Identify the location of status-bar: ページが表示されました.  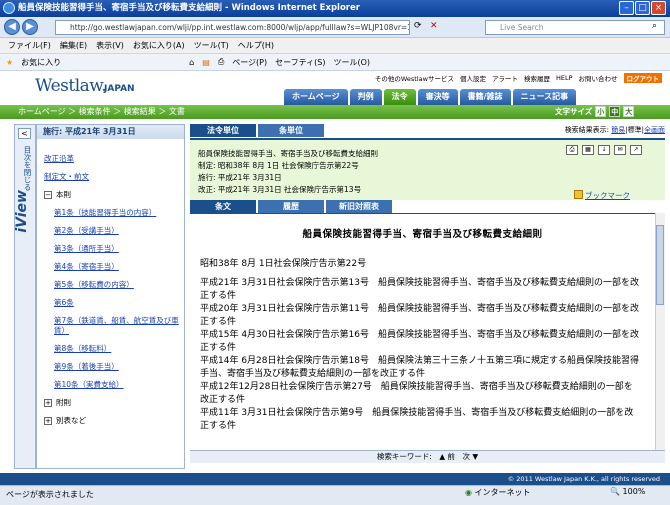
(335, 495).